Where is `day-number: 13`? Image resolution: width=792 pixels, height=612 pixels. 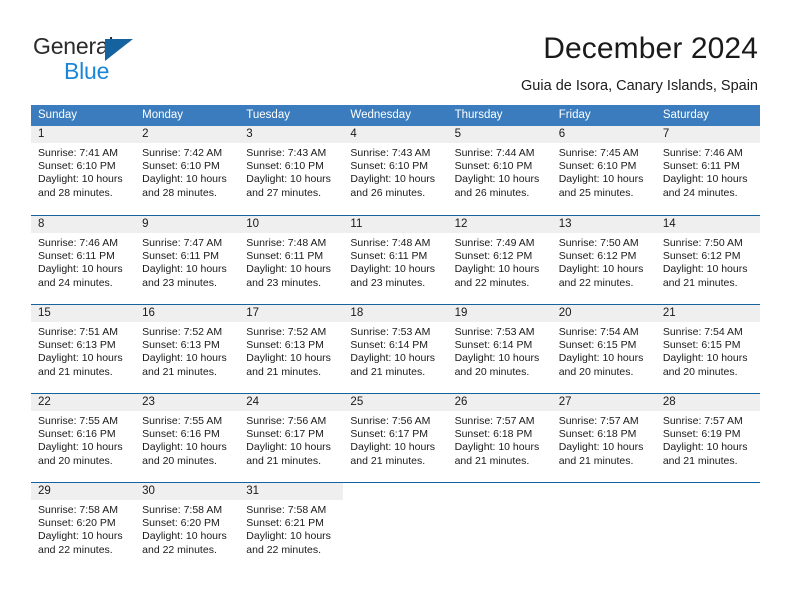 day-number: 13 is located at coordinates (603, 224).